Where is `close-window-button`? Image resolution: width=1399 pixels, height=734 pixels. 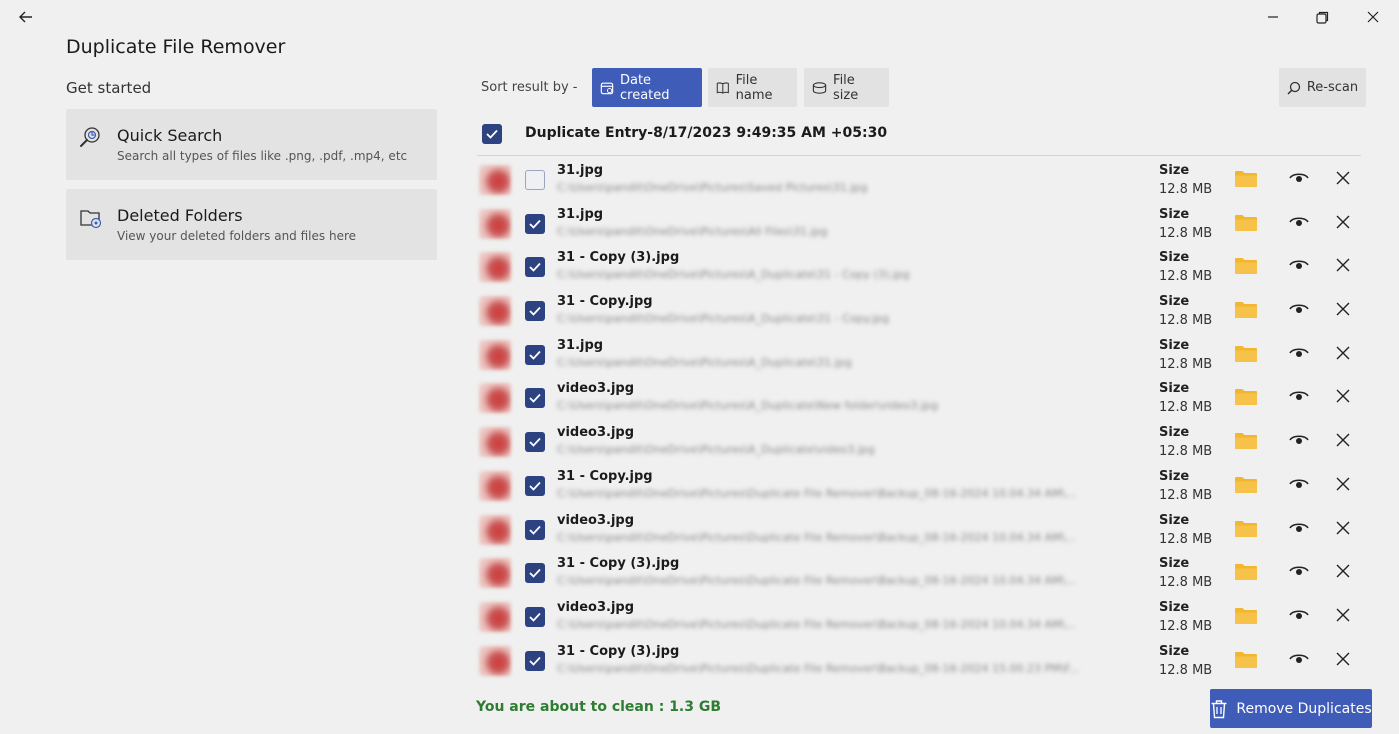 close-window-button is located at coordinates (1373, 17).